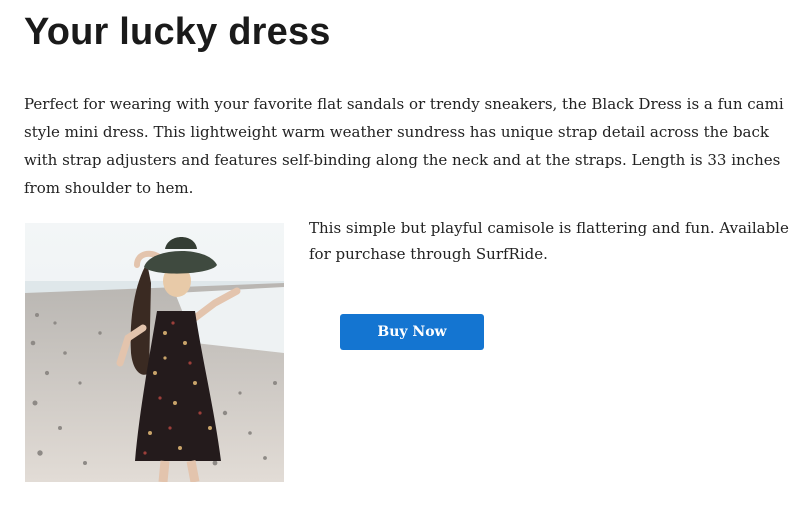  What do you see at coordinates (177, 32) in the screenshot?
I see `page-title: Your lucky dress` at bounding box center [177, 32].